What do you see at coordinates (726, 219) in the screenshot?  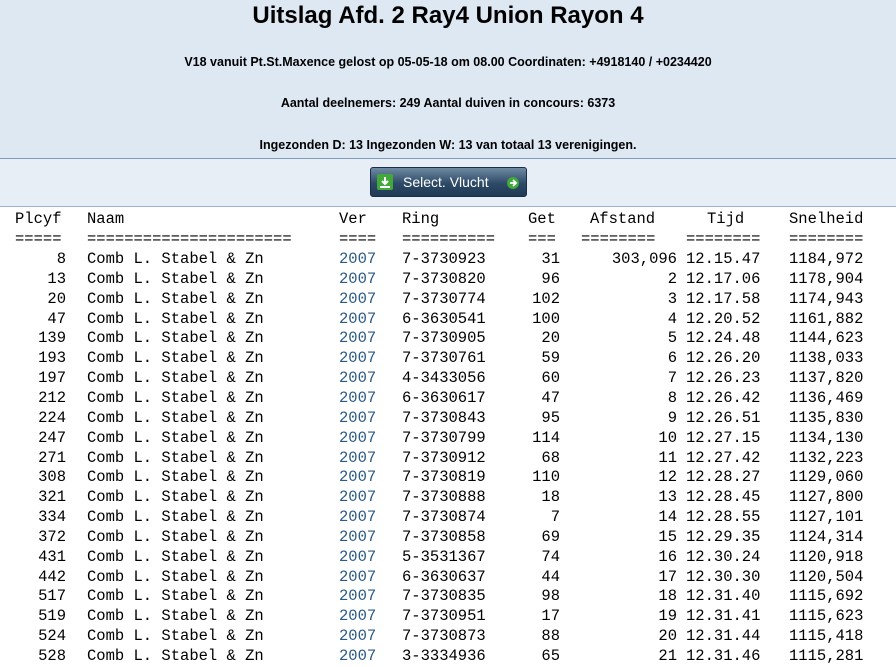 I see `col-header-tijd: Tijd` at bounding box center [726, 219].